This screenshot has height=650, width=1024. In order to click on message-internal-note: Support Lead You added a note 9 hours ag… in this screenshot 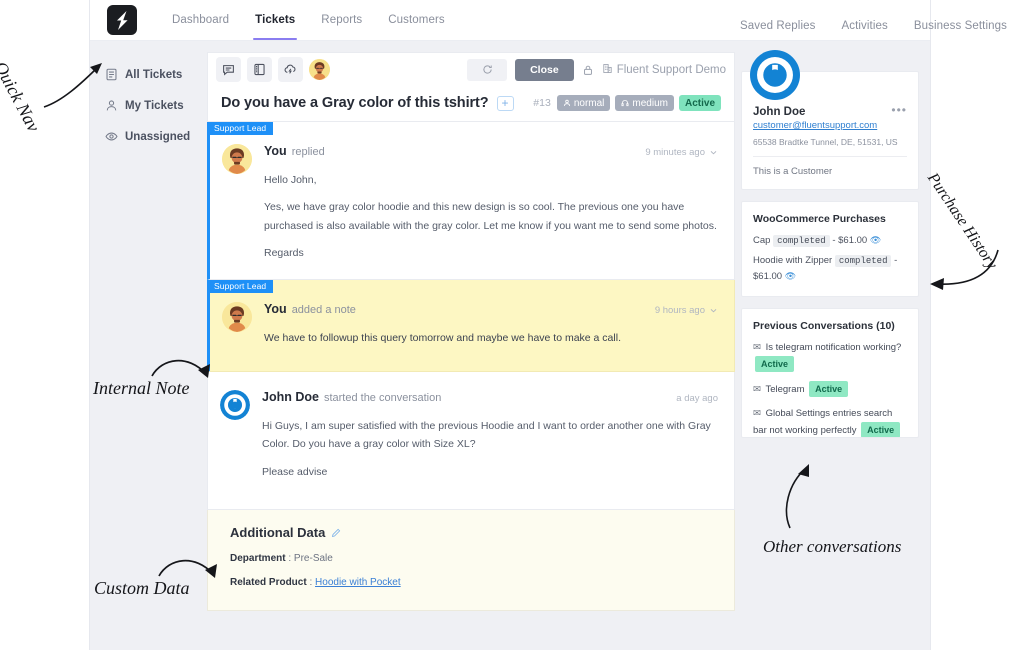, I will do `click(471, 325)`.